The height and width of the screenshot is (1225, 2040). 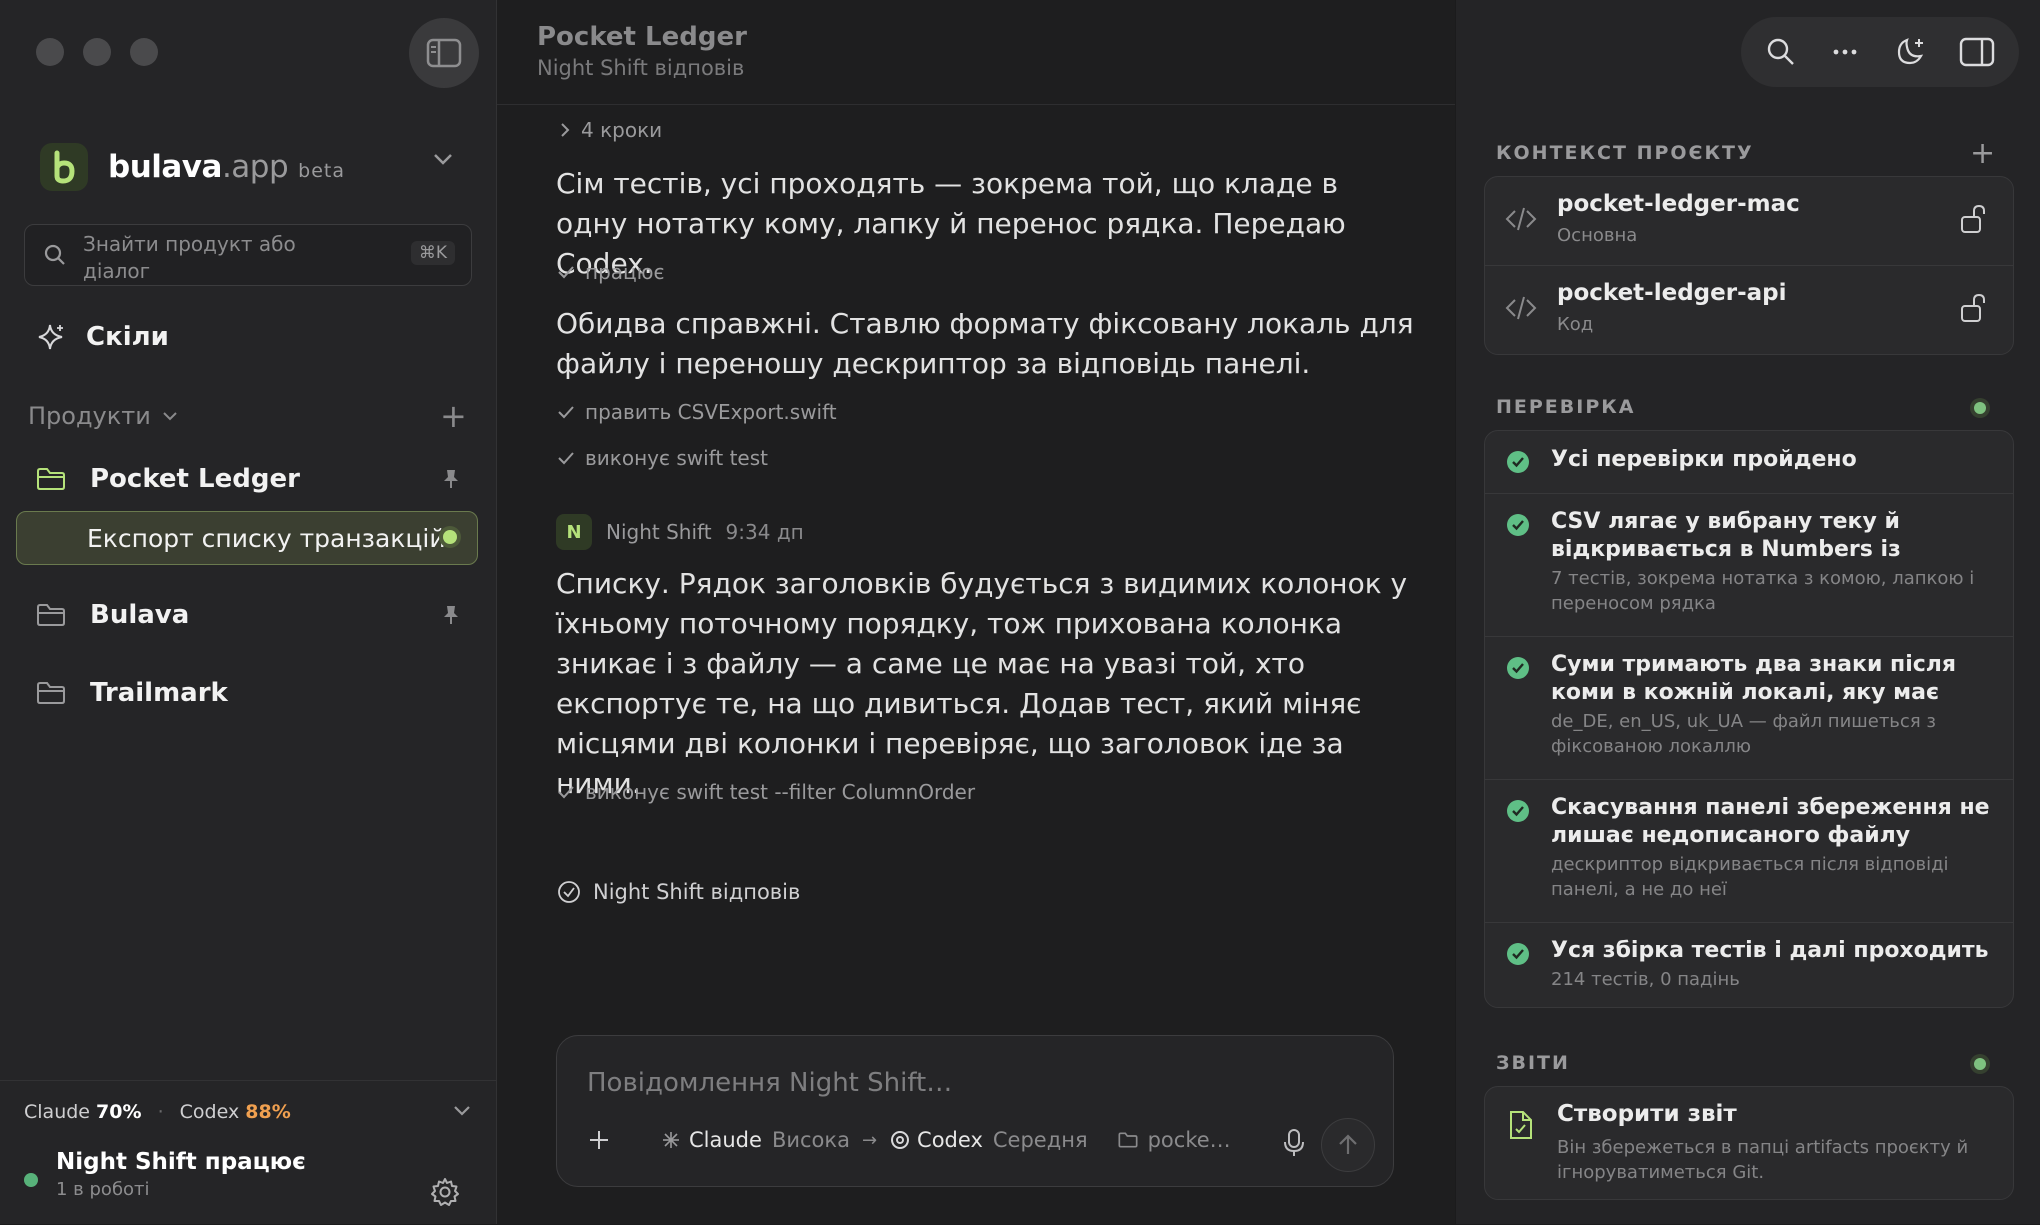 I want to click on sidebar-item-trailmark: Trailmark, so click(x=132, y=693).